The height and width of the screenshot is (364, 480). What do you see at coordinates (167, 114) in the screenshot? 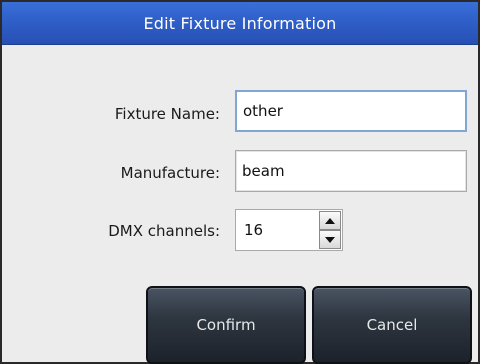
I see `fixture-name-label: Fixture Name:` at bounding box center [167, 114].